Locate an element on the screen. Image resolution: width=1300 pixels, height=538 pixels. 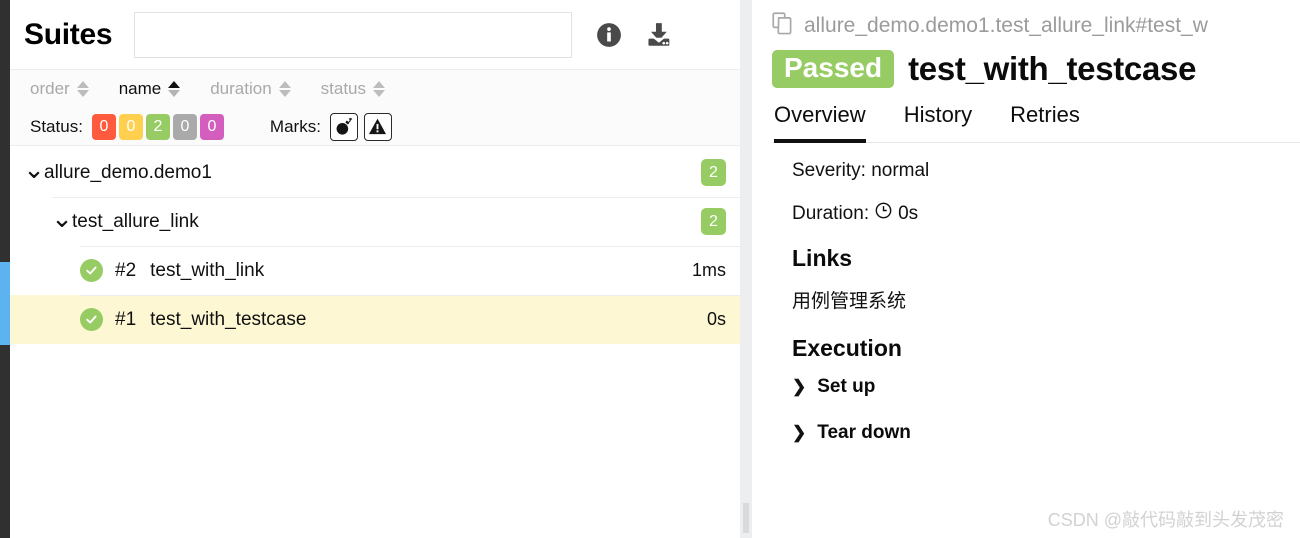
tree-test-row: #1 test_with_testcase 0s is located at coordinates (375, 319).